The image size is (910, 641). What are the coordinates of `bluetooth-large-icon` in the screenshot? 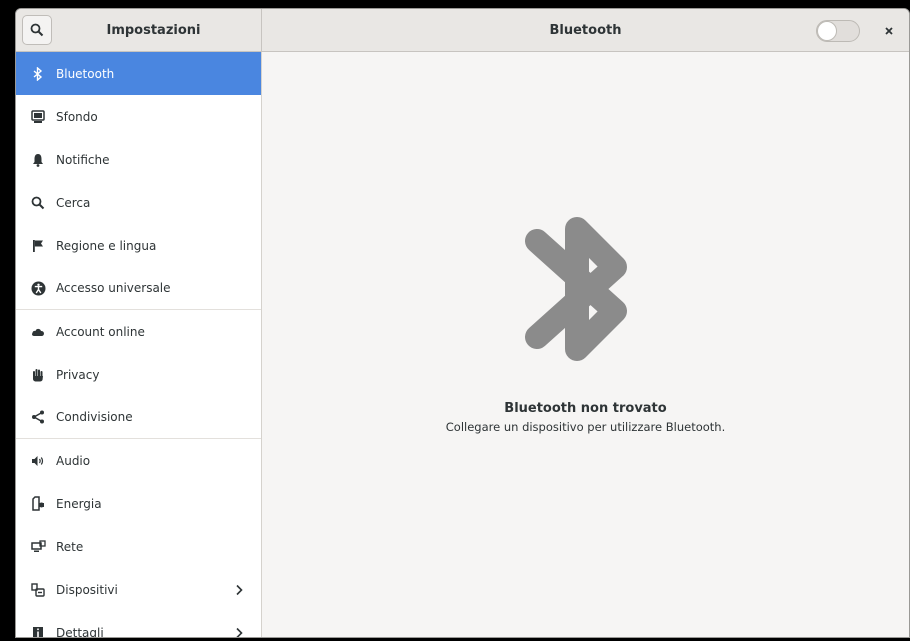 It's located at (576, 289).